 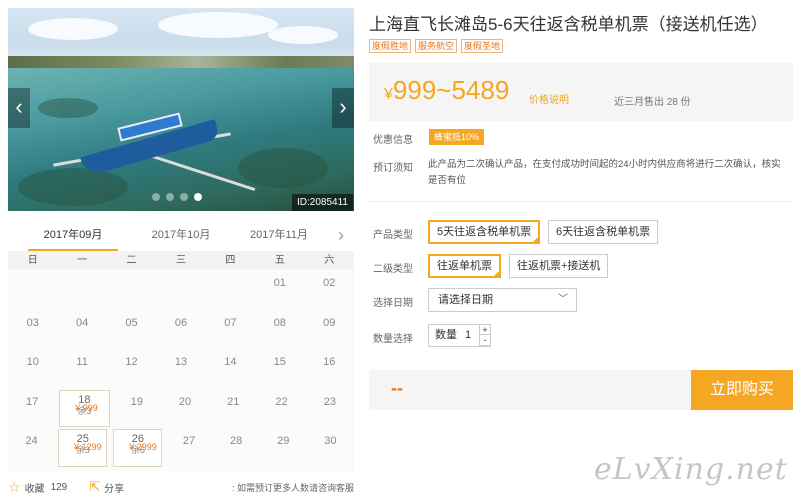 I want to click on calendar-day: 22, so click(x=281, y=409).